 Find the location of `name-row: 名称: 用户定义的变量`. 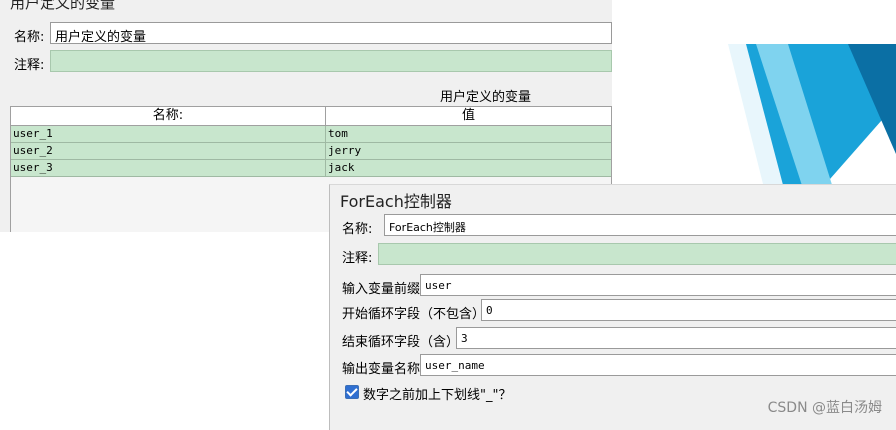

name-row: 名称: 用户定义的变量 is located at coordinates (311, 33).